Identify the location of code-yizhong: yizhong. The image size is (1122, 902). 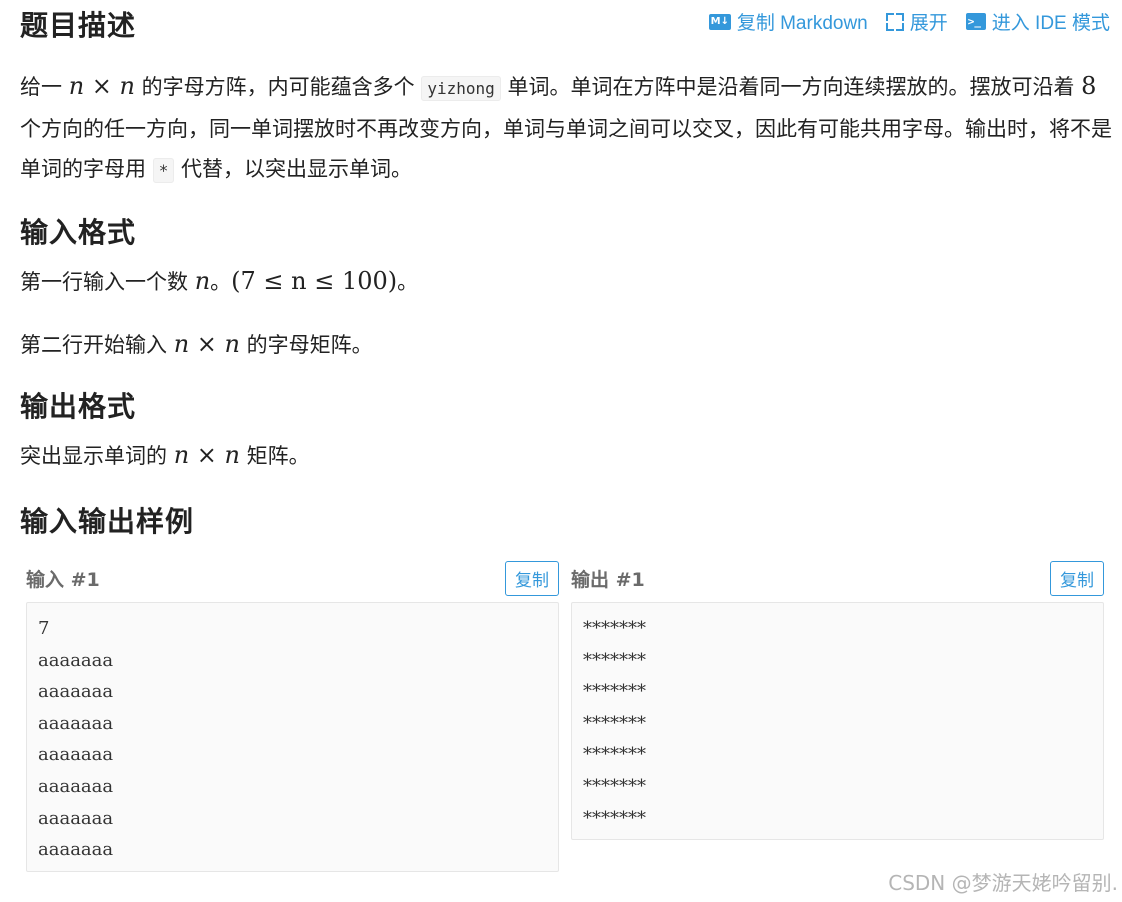
(461, 88).